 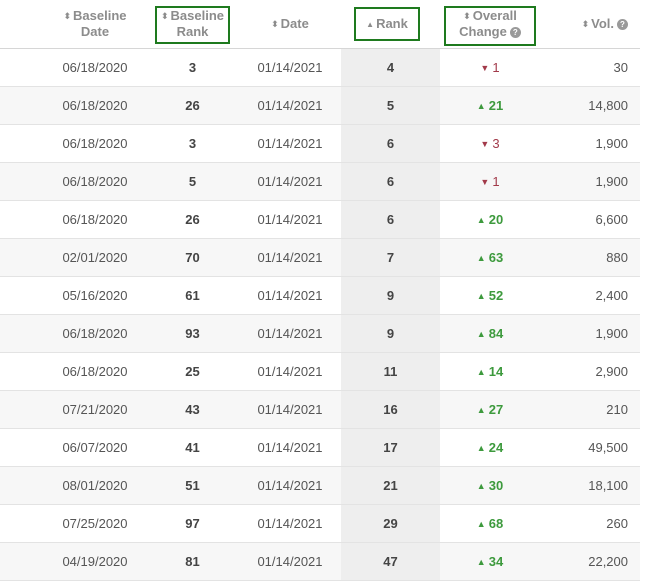 What do you see at coordinates (496, 409) in the screenshot?
I see `change-value: 27` at bounding box center [496, 409].